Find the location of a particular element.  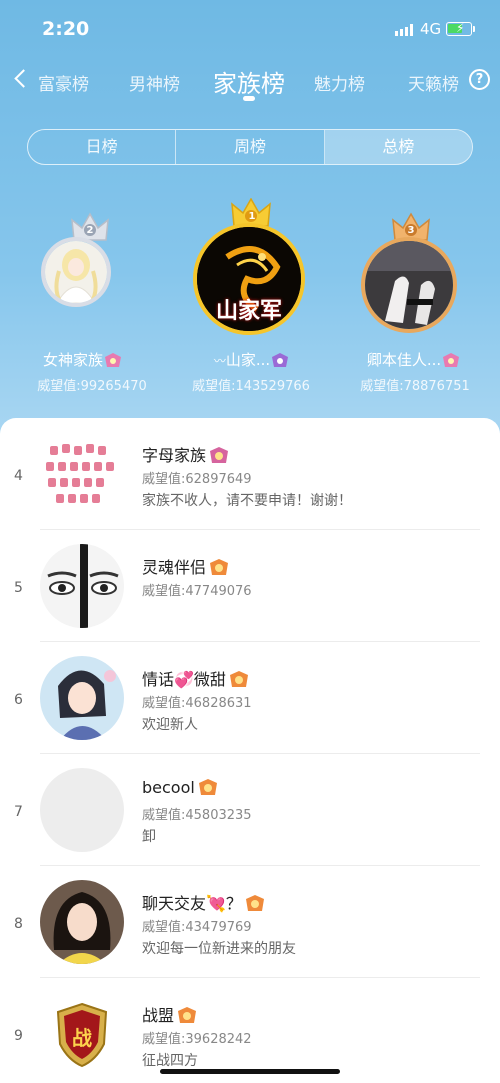

list-item: 6 情话💞微甜 威望值:46828631 欢迎新人 is located at coordinates (250, 698).